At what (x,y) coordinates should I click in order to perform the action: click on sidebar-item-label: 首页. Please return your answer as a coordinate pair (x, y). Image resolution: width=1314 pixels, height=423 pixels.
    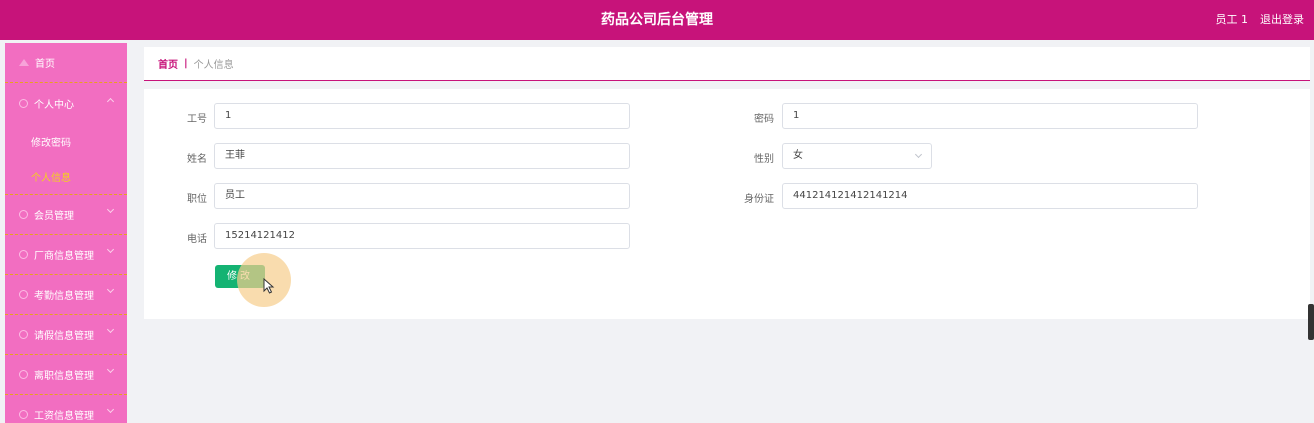
    Looking at the image, I should click on (45, 64).